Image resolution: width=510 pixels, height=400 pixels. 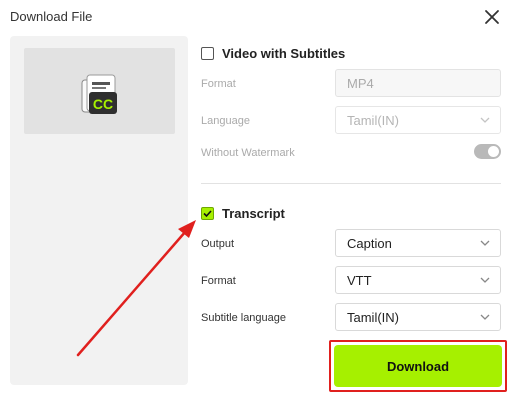 I want to click on video-language-value: Tamil(IN), so click(x=373, y=120).